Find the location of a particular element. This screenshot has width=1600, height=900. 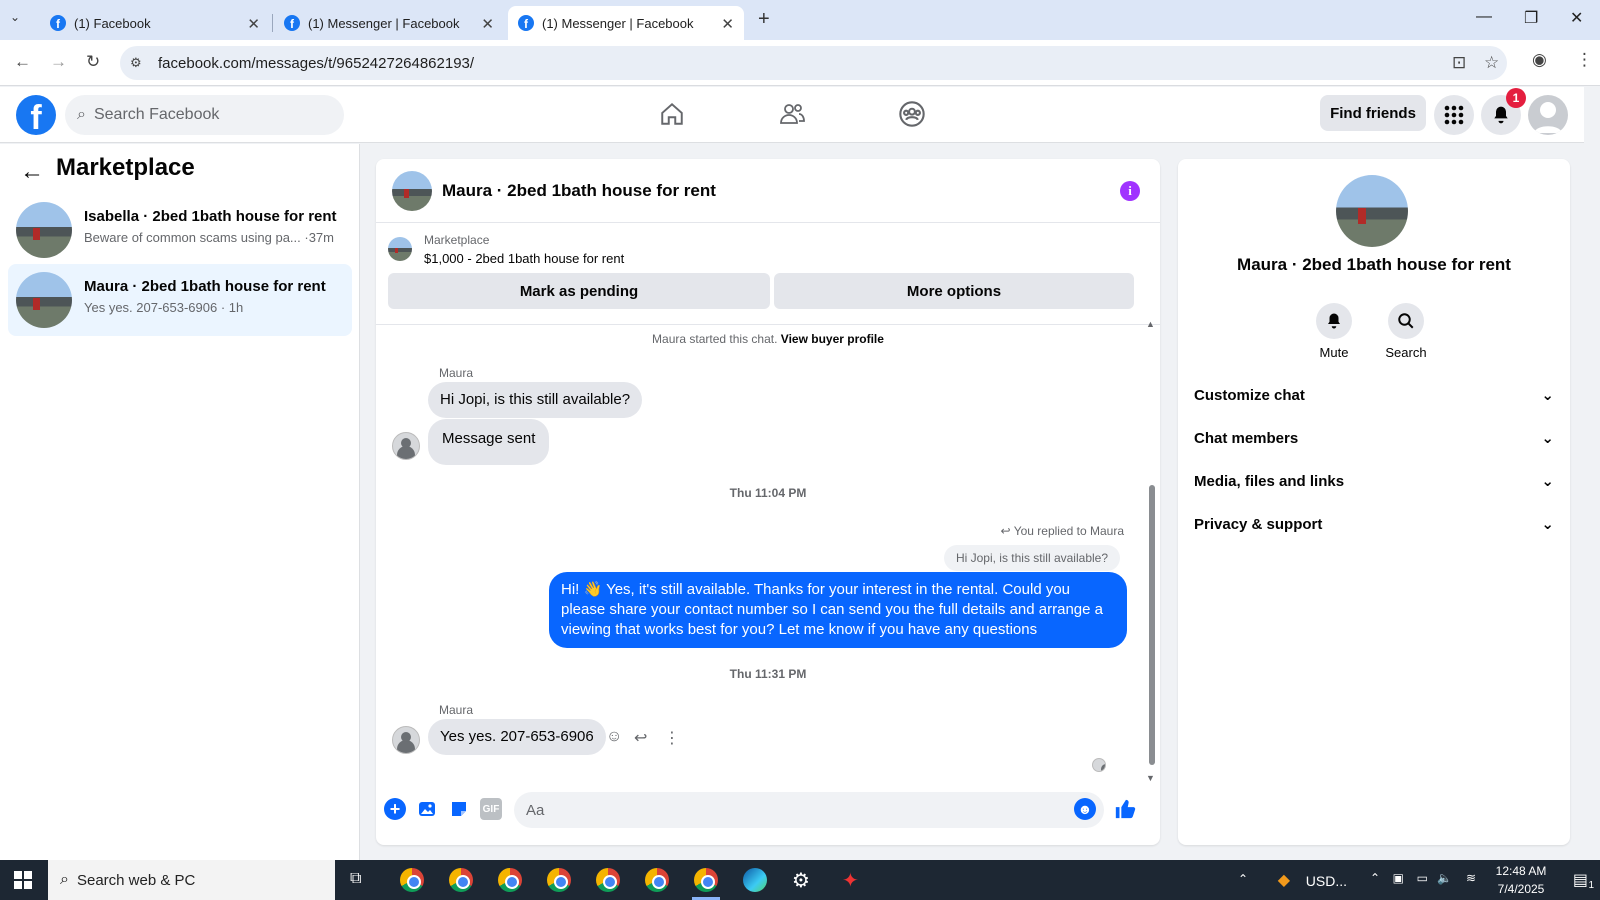

sender-name: Maura is located at coordinates (456, 373).